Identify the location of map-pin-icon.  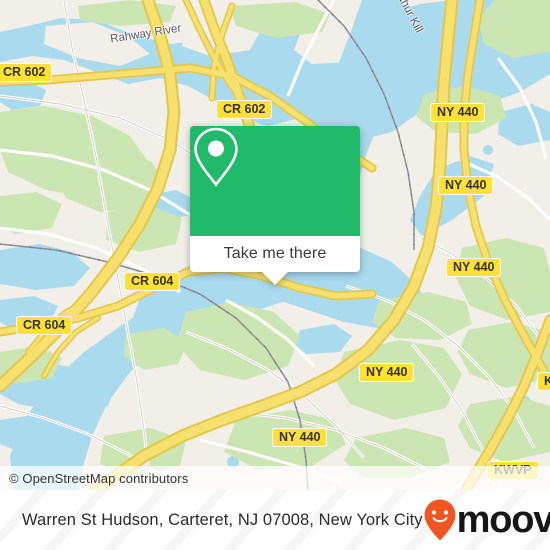
(216, 157).